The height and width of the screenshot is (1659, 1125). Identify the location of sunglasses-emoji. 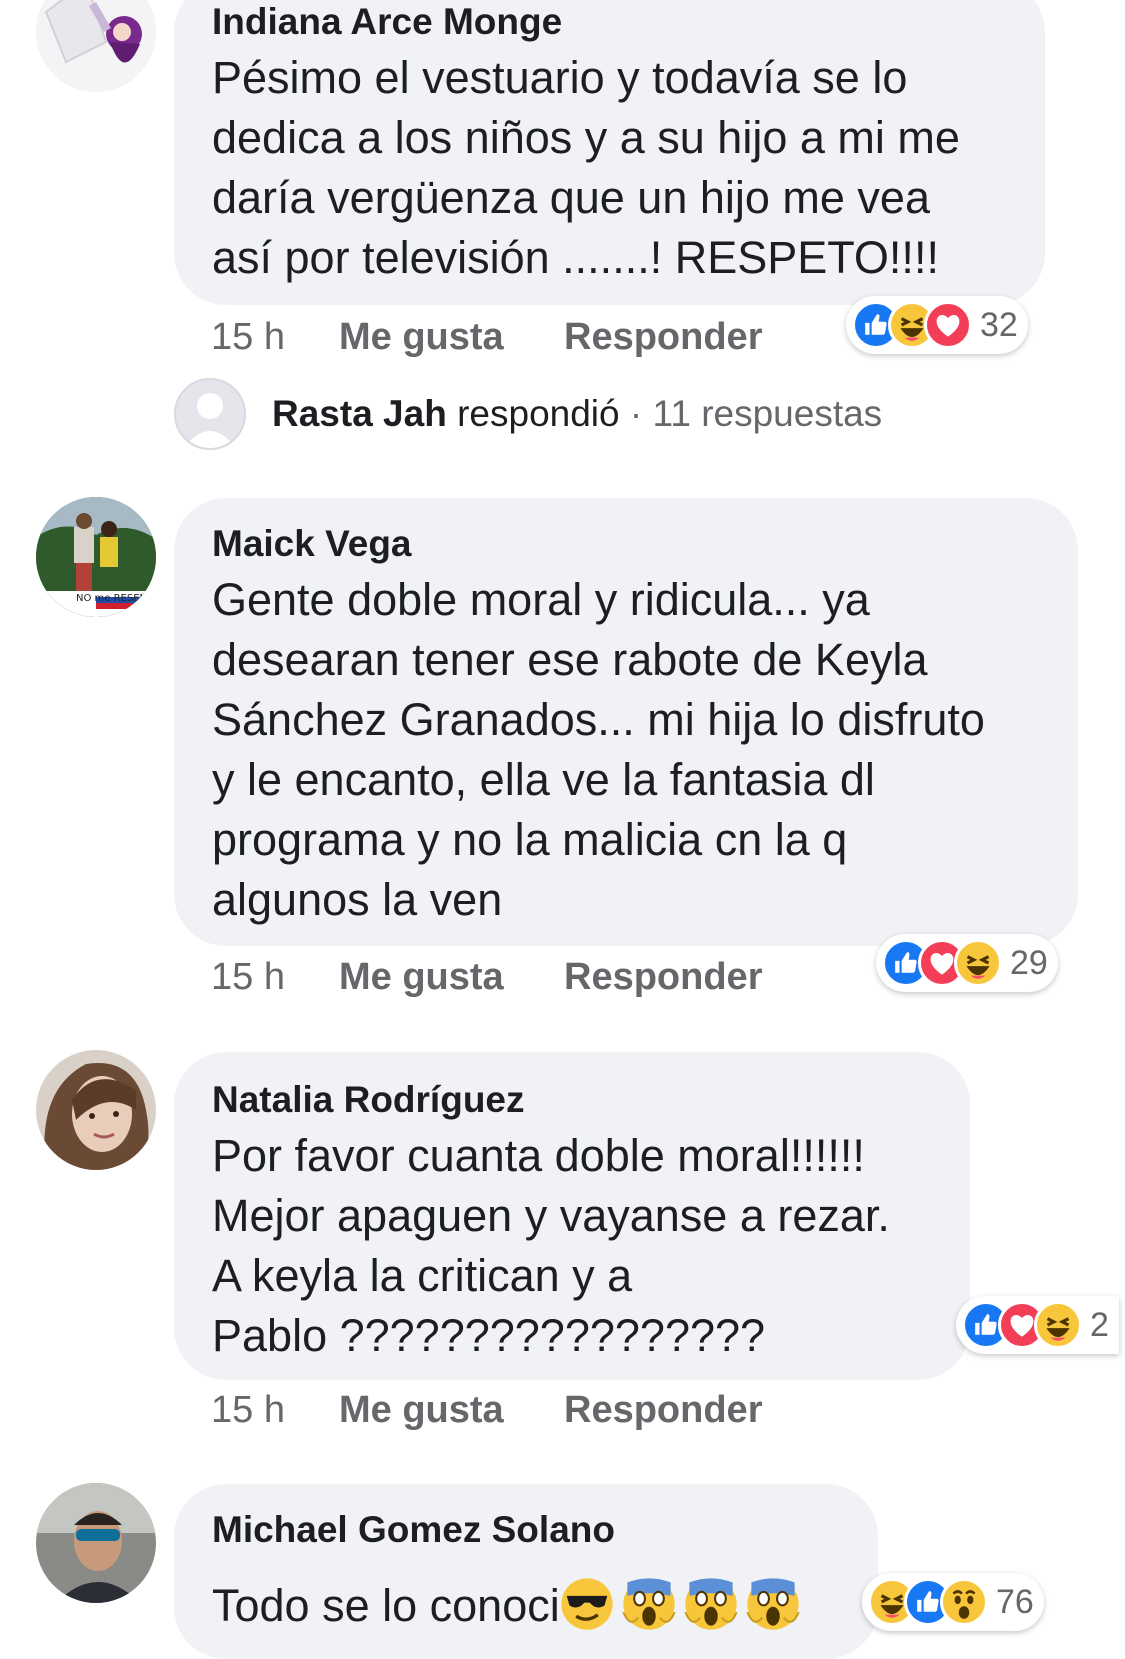
(587, 1604).